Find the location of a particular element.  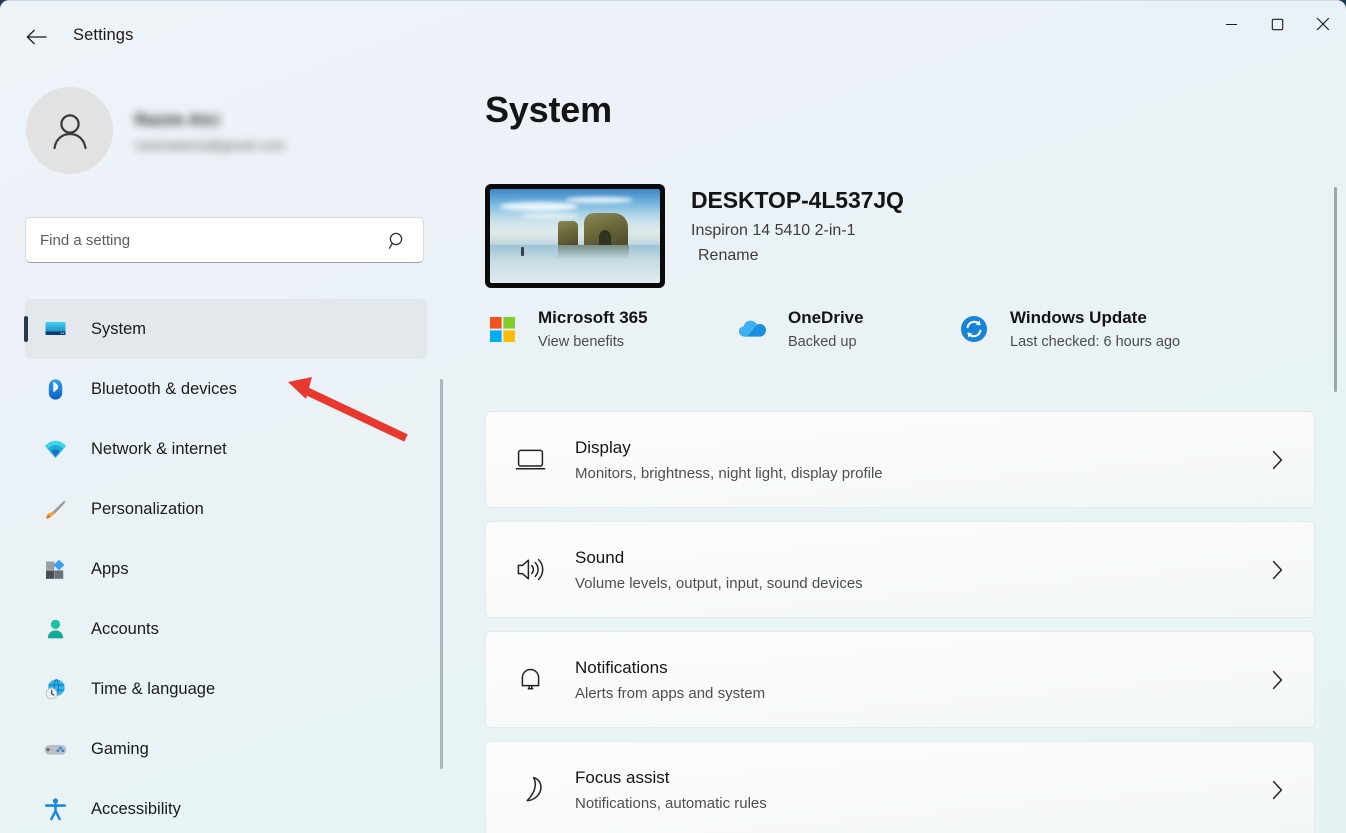

sidebar-item-label: Bluetooth & devices is located at coordinates (164, 388).